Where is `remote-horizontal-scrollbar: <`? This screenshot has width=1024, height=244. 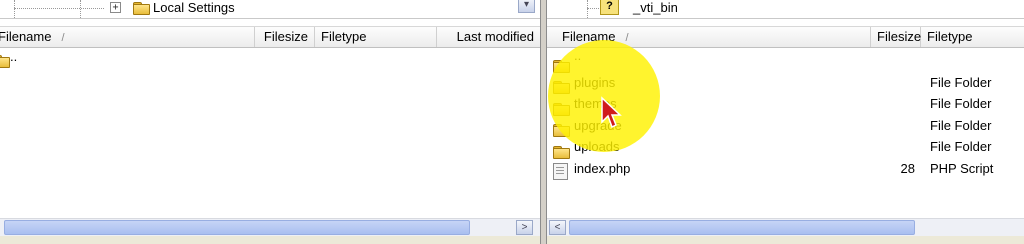 remote-horizontal-scrollbar: < is located at coordinates (785, 227).